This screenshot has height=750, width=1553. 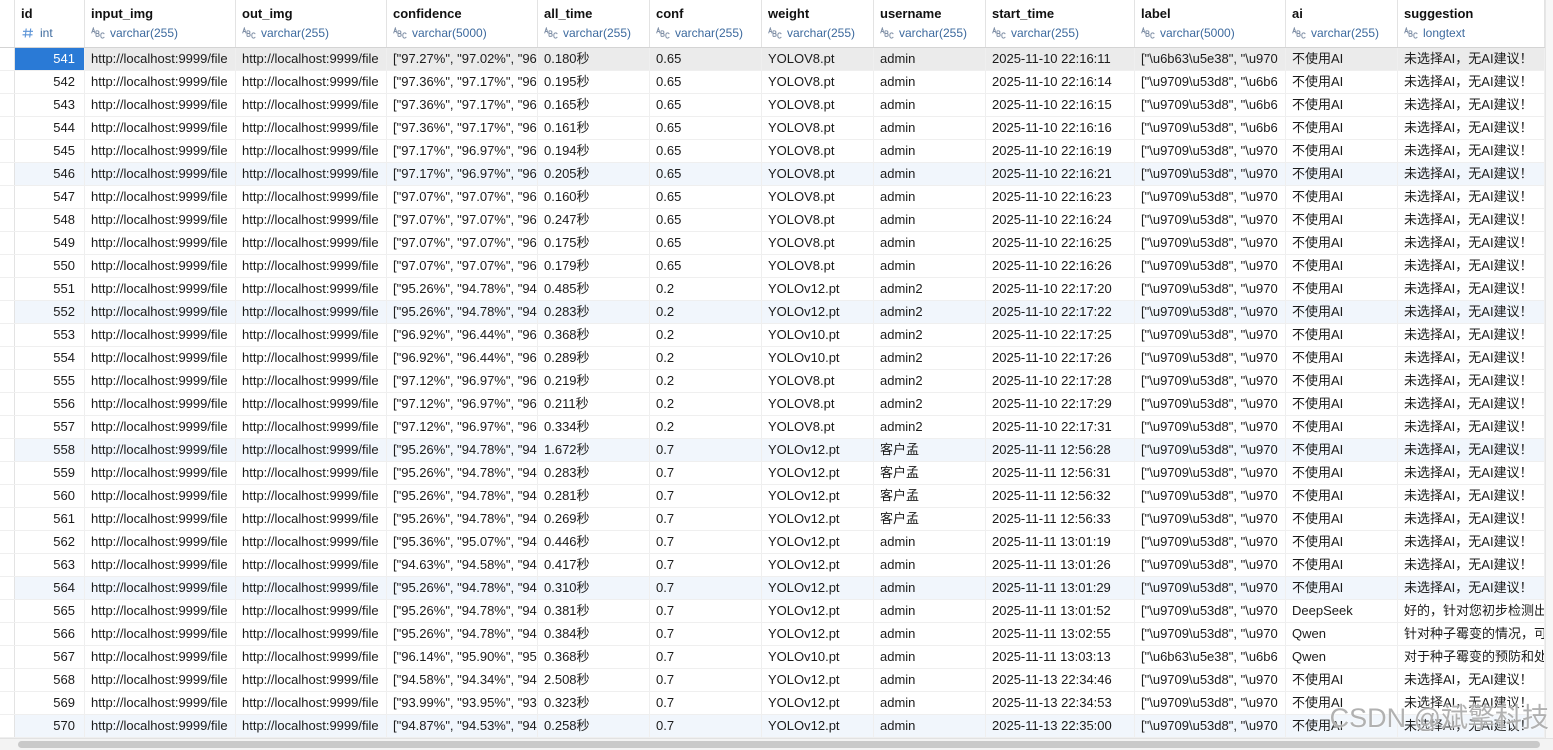 I want to click on cell-username: 客户孟, so click(x=930, y=496).